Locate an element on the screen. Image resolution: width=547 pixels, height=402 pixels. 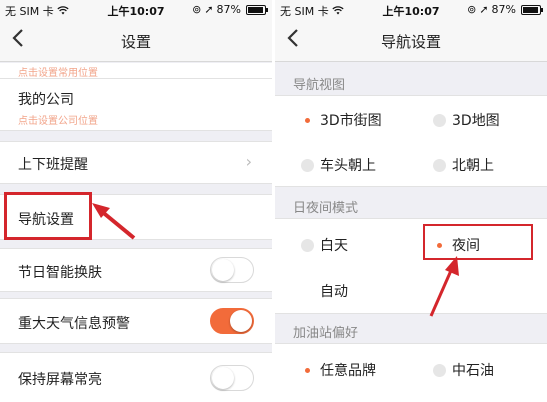
home-hint: 点击设置常用位置 is located at coordinates (58, 73).